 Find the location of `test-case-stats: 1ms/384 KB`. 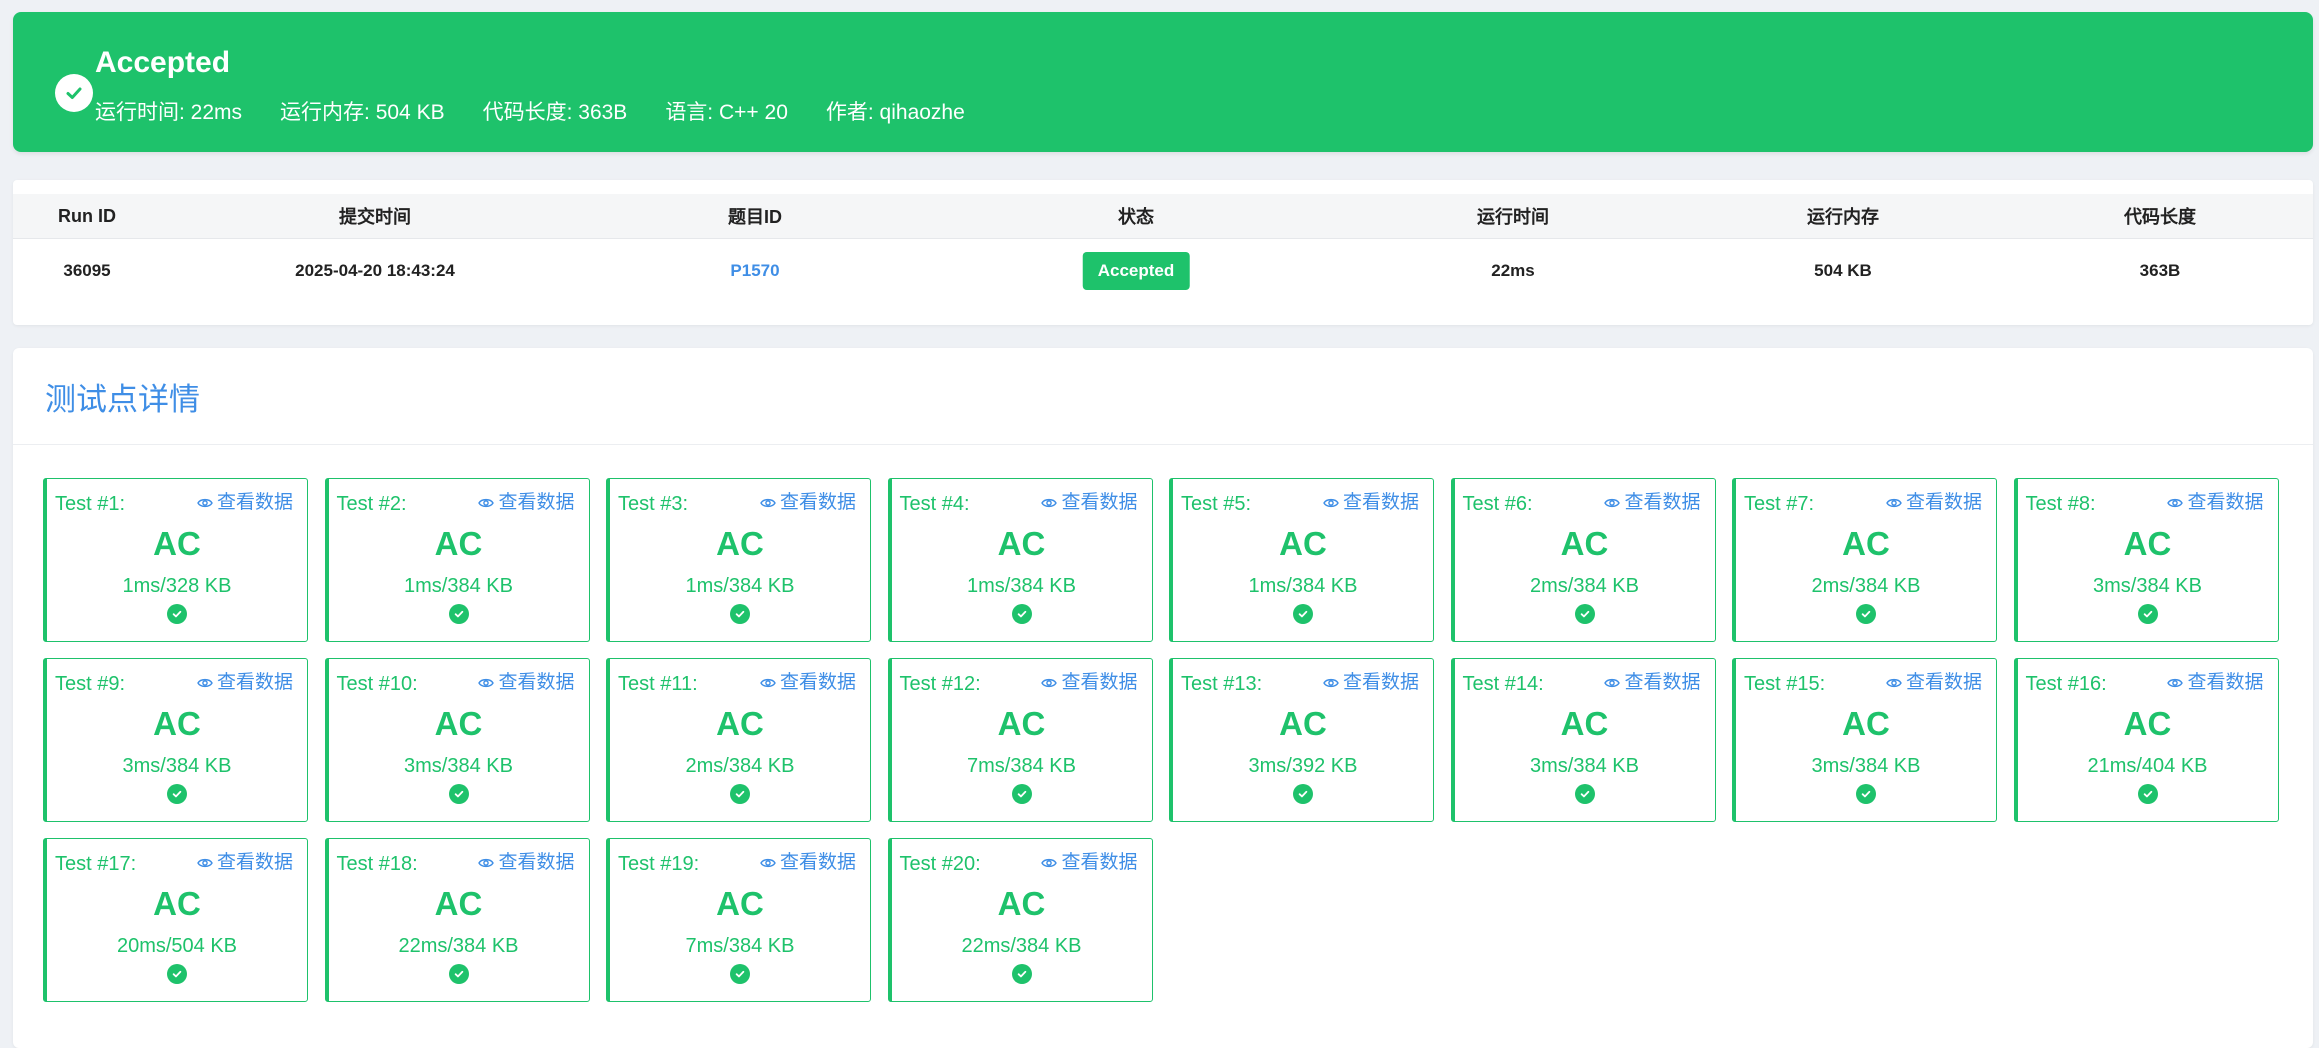

test-case-stats: 1ms/384 KB is located at coordinates (740, 586).